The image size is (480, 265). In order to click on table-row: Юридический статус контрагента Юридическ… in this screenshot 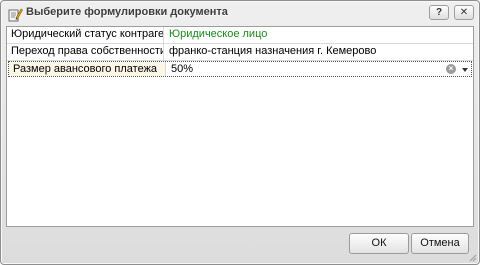, I will do `click(240, 35)`.